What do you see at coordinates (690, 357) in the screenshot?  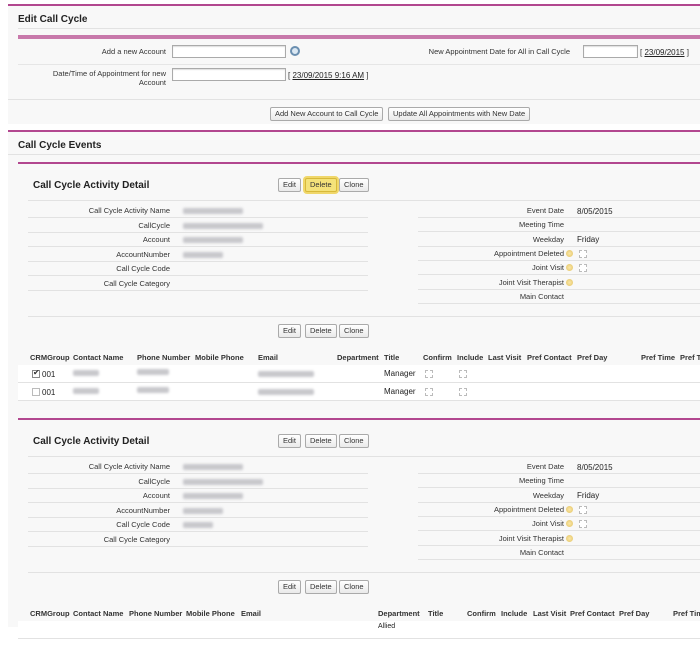 I see `column-header: Pref T` at bounding box center [690, 357].